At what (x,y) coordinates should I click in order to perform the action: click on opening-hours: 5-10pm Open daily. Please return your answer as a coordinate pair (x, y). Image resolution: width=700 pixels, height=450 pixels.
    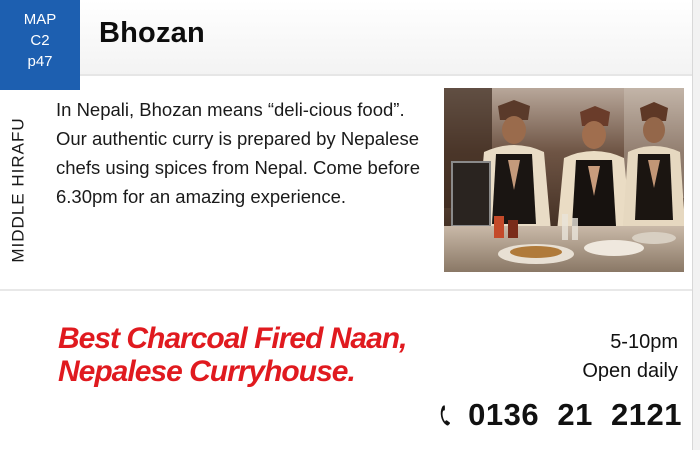
    Looking at the image, I should click on (579, 357).